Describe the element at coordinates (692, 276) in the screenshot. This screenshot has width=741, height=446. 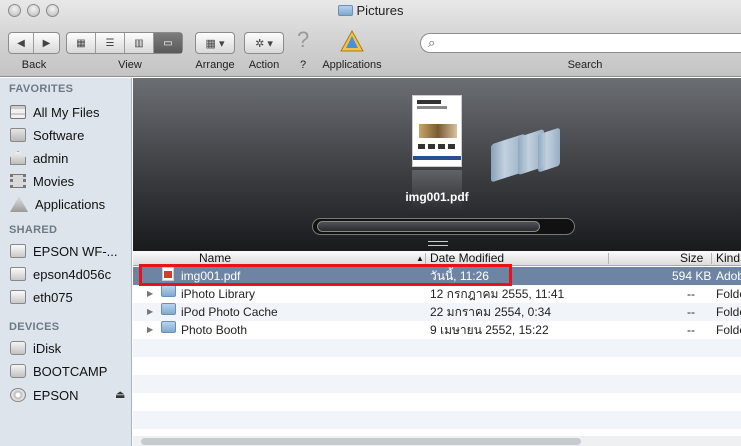
I see `file-size: 594 KB` at that location.